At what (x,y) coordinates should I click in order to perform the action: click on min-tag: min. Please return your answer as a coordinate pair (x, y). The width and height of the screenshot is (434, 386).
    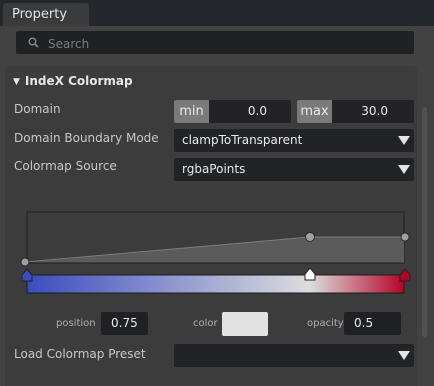
    Looking at the image, I should click on (191, 111).